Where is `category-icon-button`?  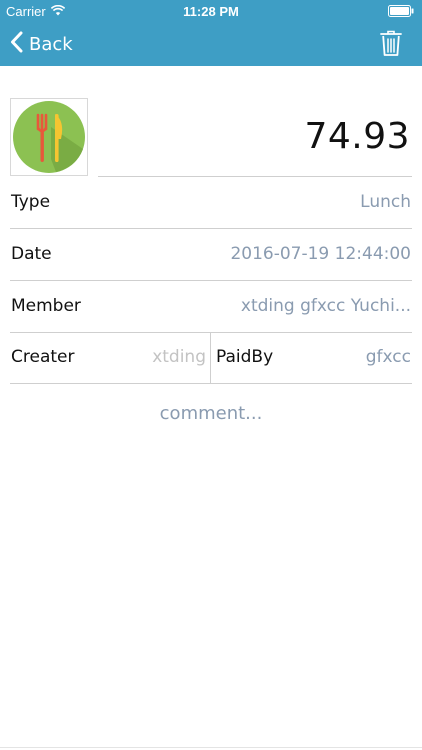 category-icon-button is located at coordinates (49, 137).